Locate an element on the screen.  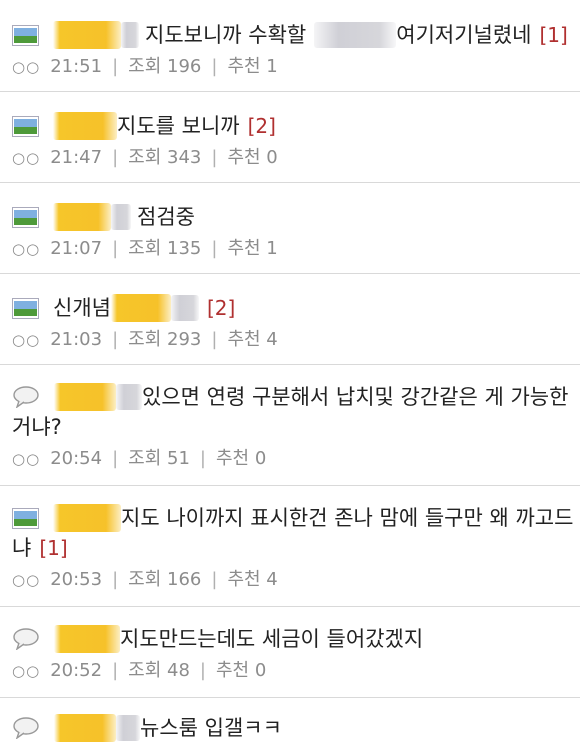
post-title: 지도보니까 수확할 is located at coordinates (225, 35).